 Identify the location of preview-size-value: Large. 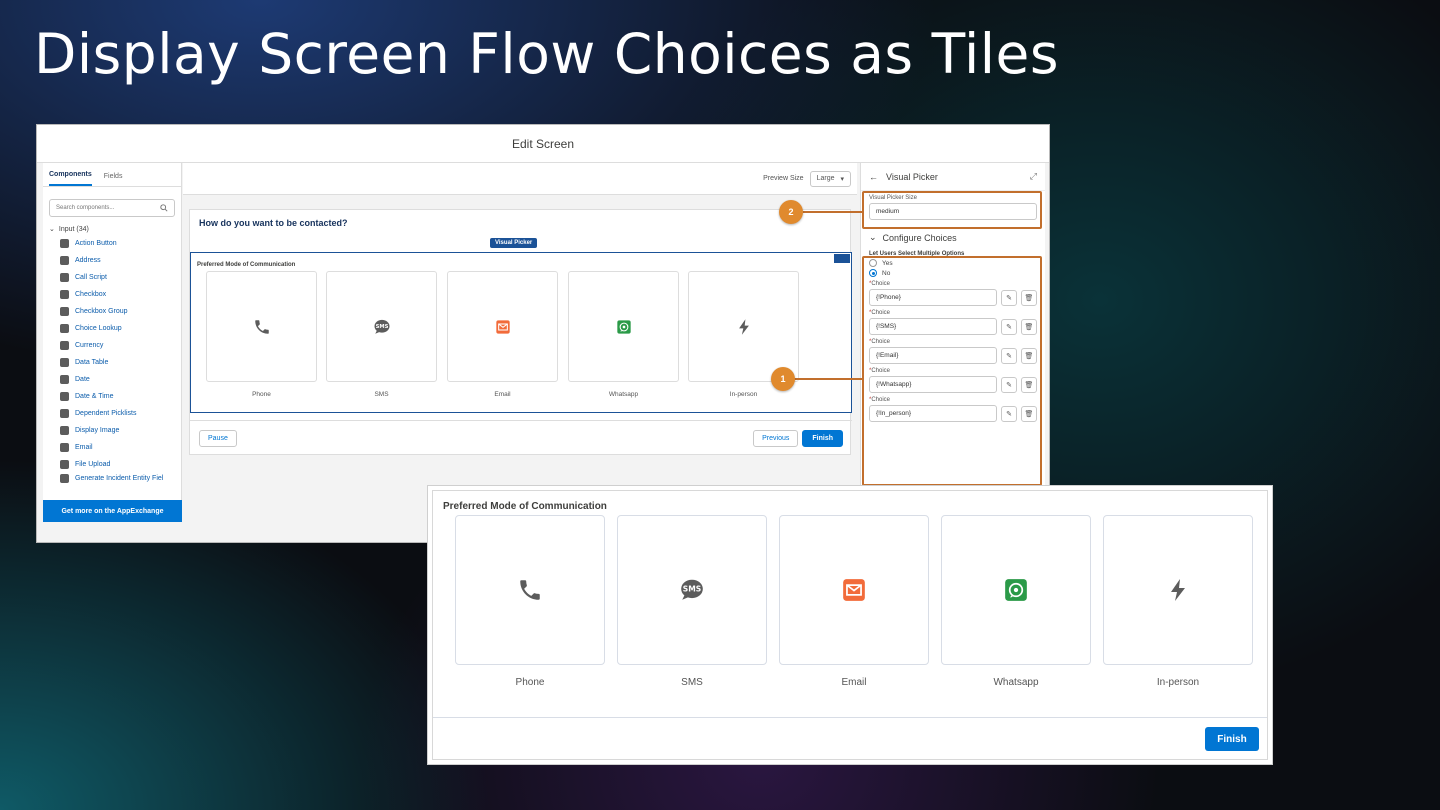
(825, 178).